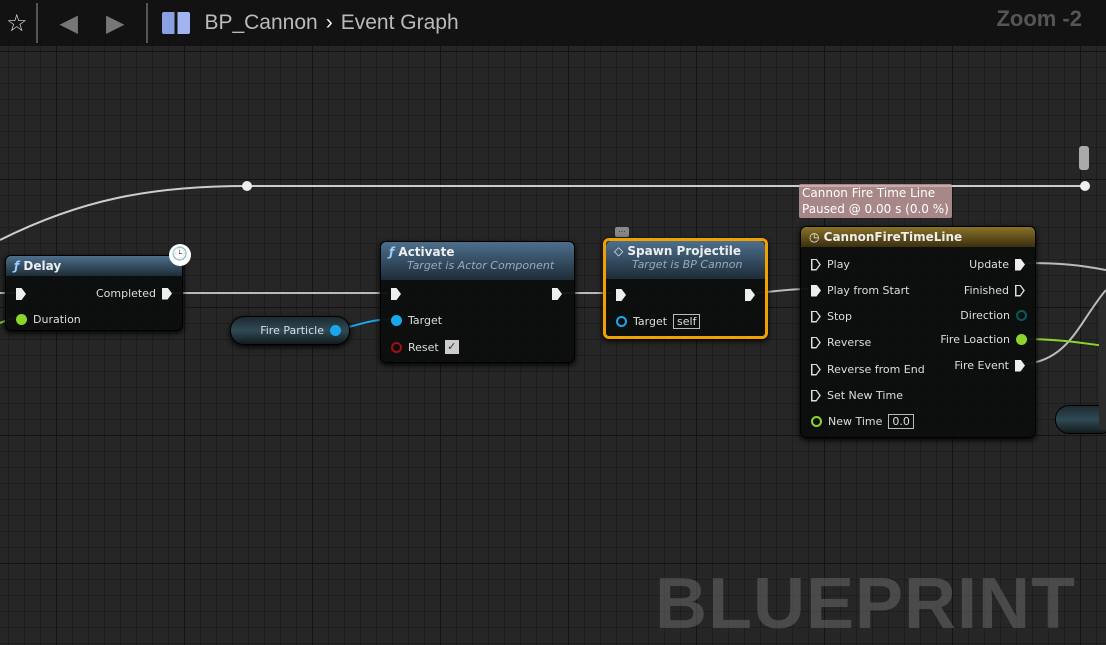 This screenshot has width=1106, height=645. I want to click on reverse-pin: Reverse, so click(841, 342).